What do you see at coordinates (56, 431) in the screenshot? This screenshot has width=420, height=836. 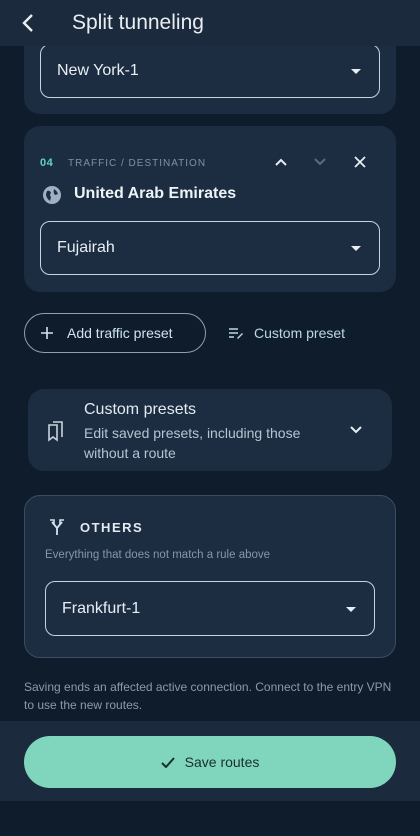 I see `bookmark-icon` at bounding box center [56, 431].